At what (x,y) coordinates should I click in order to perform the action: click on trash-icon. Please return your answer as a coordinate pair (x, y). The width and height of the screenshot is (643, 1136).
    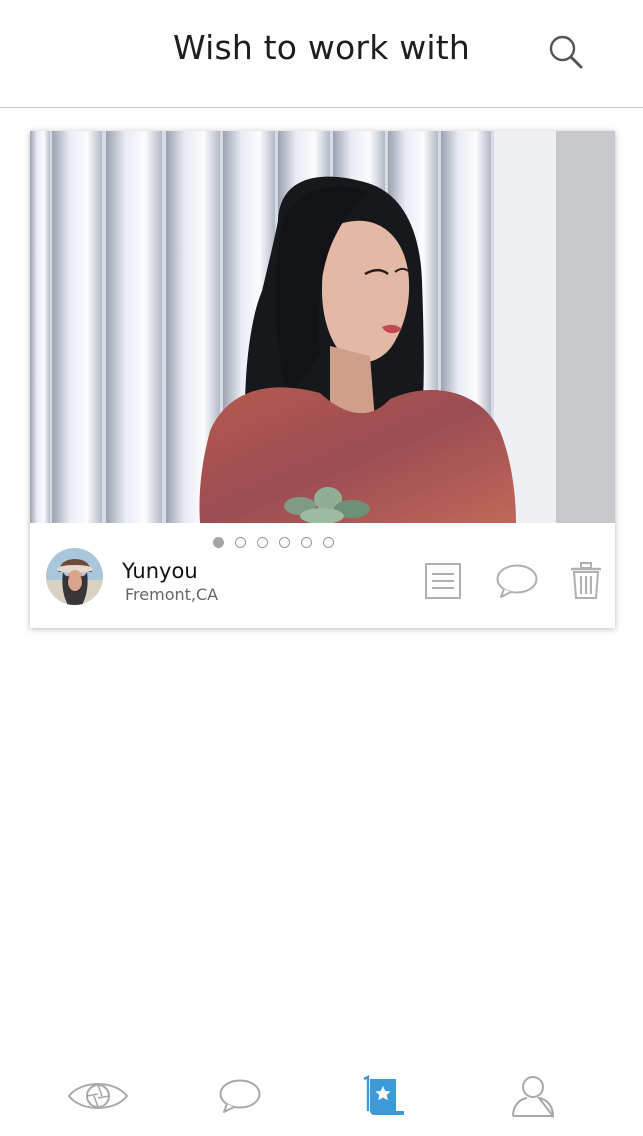
    Looking at the image, I should click on (586, 580).